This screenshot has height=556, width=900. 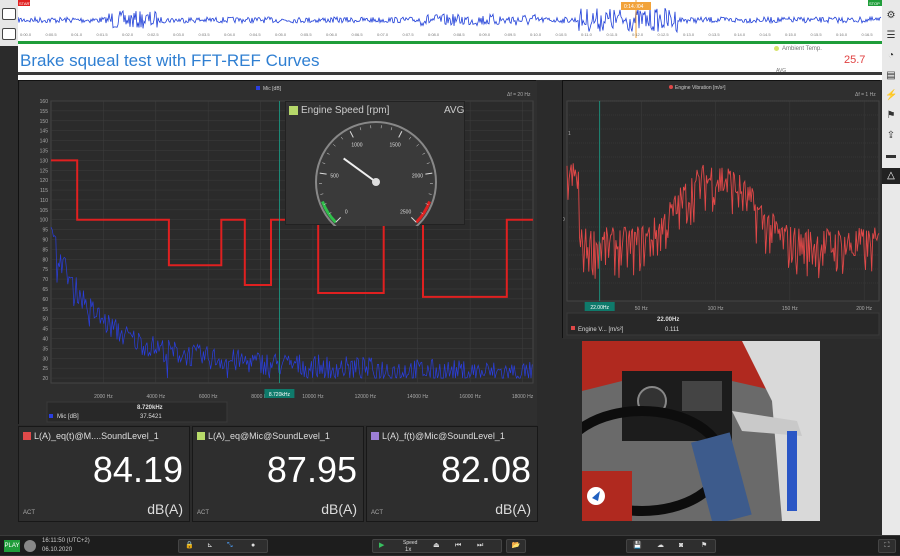 I want to click on meter-mode: ACT, so click(x=377, y=513).